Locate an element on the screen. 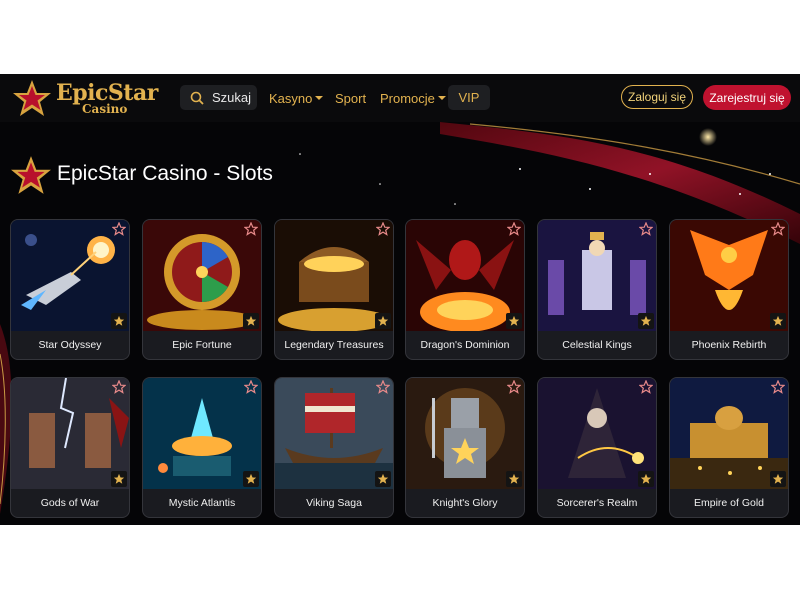  game-title: Star Odyssey is located at coordinates (70, 345).